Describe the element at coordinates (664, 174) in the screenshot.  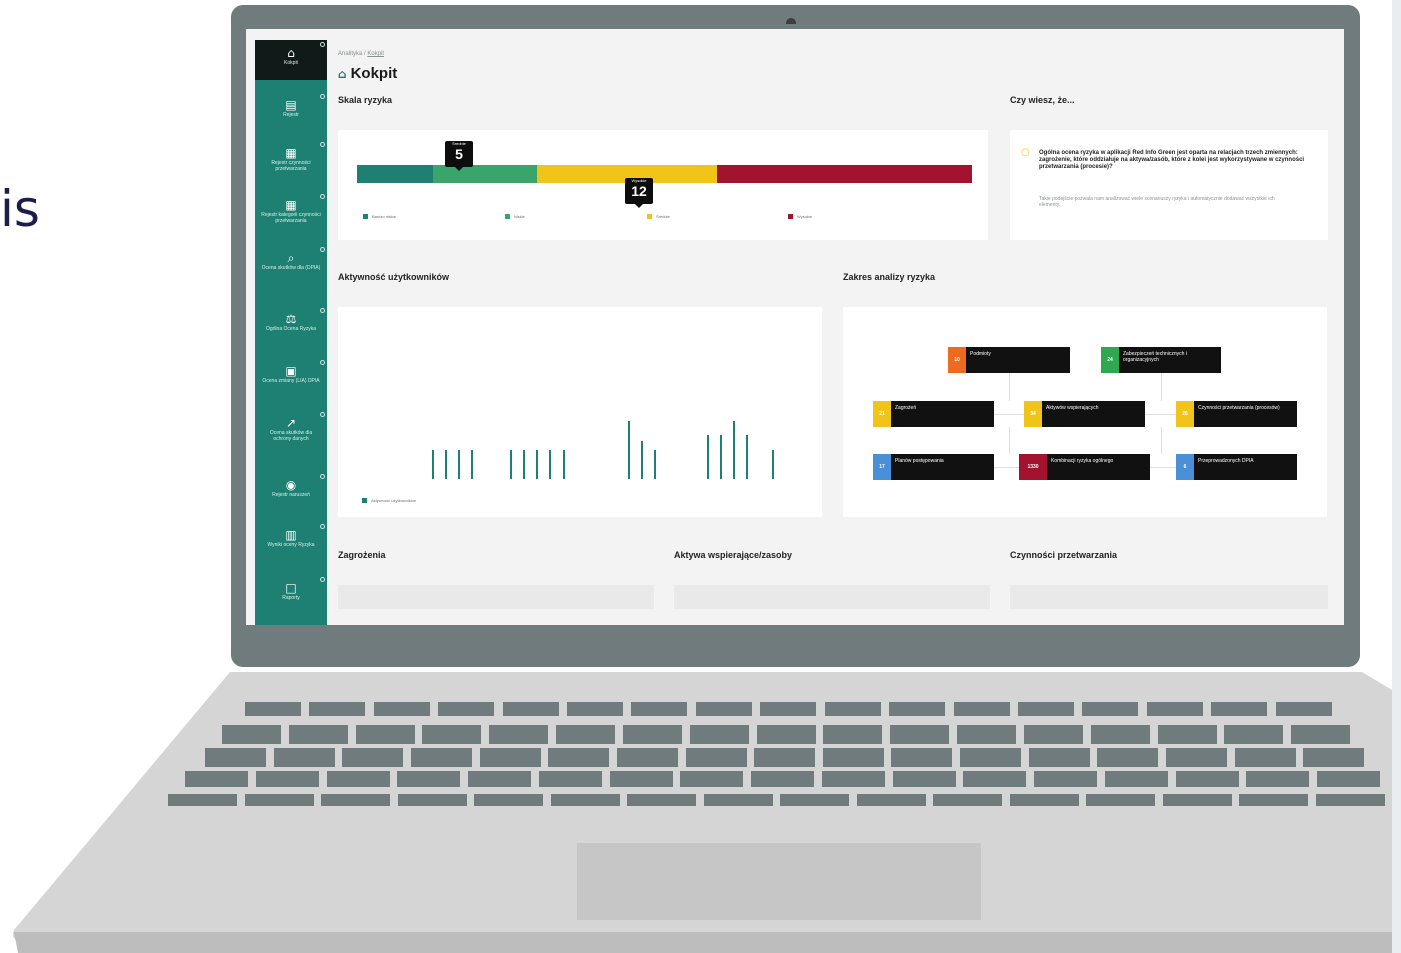
I see `risk-scale-bar` at that location.